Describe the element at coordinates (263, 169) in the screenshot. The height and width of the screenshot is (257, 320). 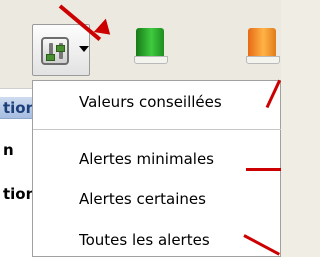
I see `annotation-line` at that location.